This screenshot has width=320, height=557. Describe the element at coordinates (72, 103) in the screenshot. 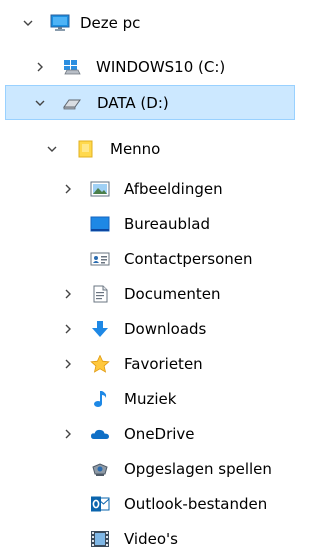

I see `drive-icon` at that location.